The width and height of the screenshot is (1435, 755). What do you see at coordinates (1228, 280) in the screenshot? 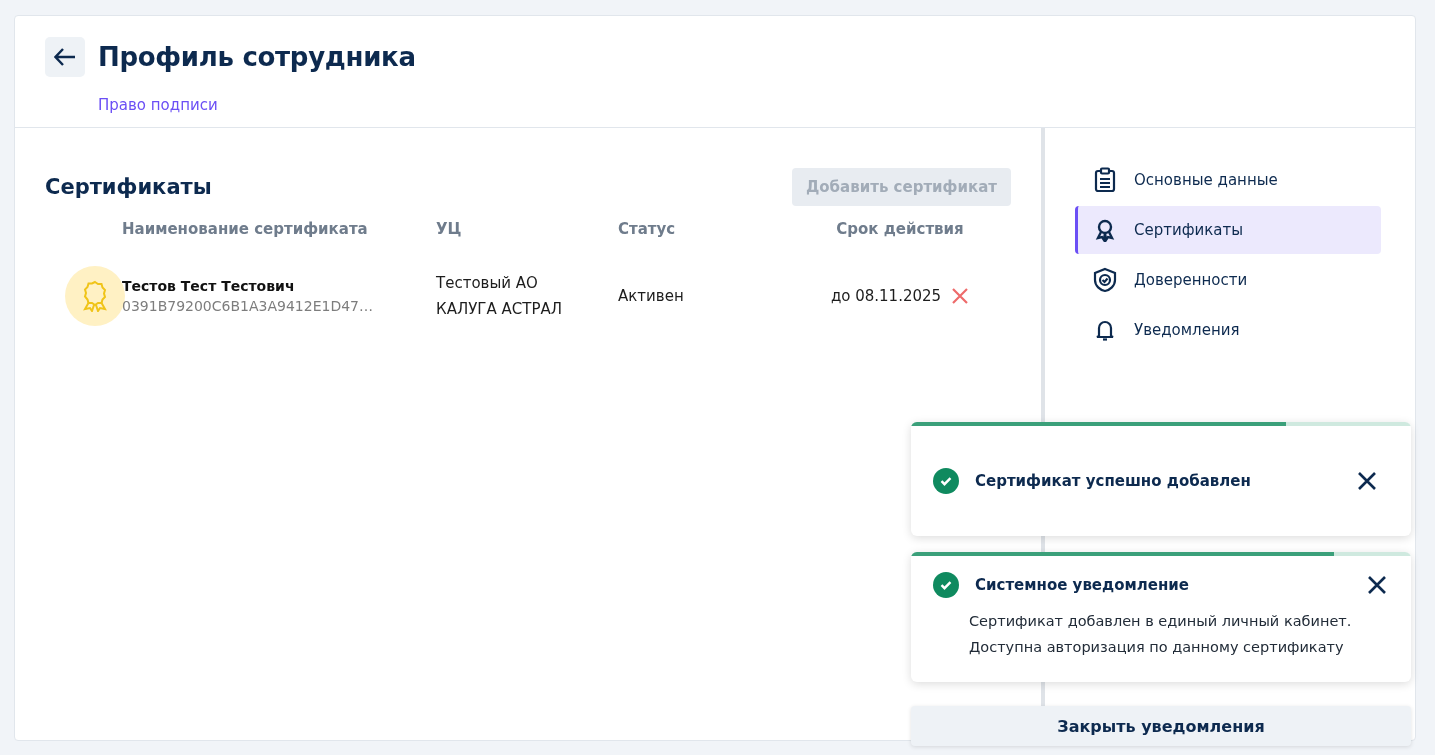
I see `sidebar-item: Доверенности` at bounding box center [1228, 280].